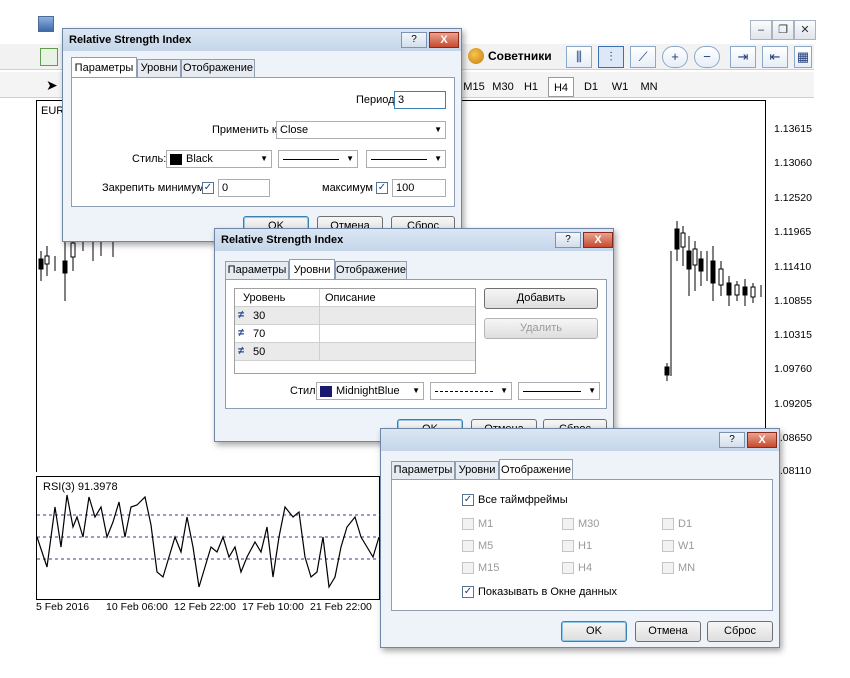  Describe the element at coordinates (668, 524) in the screenshot. I see `tf-d1-checkbox` at that location.